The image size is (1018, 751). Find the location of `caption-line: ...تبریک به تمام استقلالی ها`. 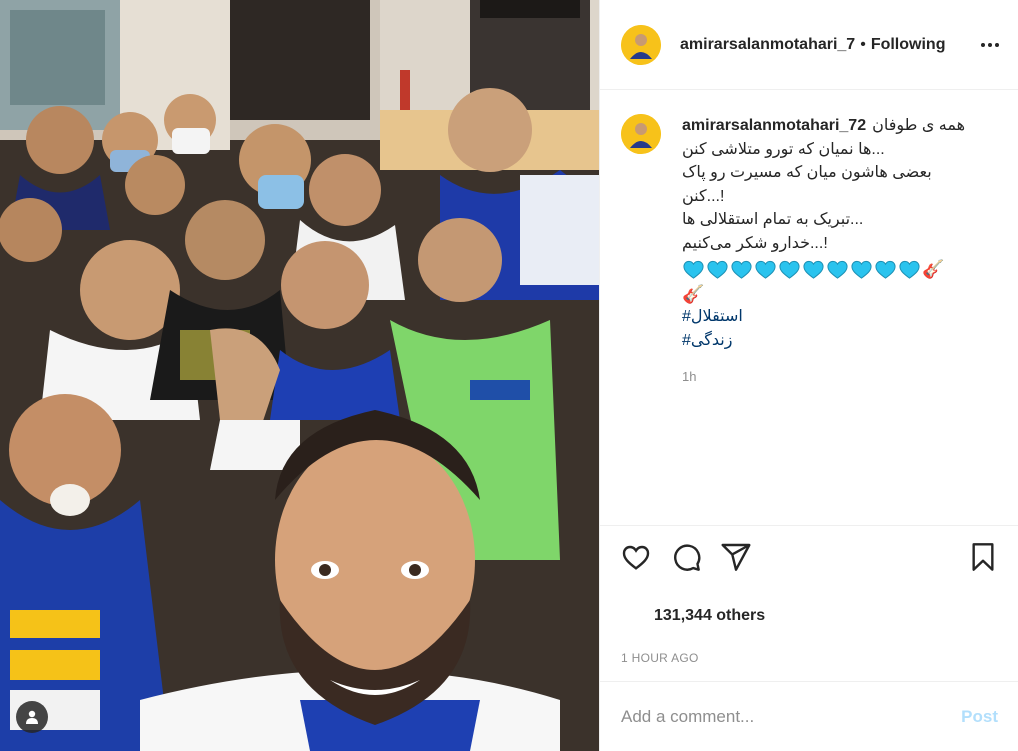

caption-line: ...تبریک به تمام استقلالی ها is located at coordinates (773, 219).